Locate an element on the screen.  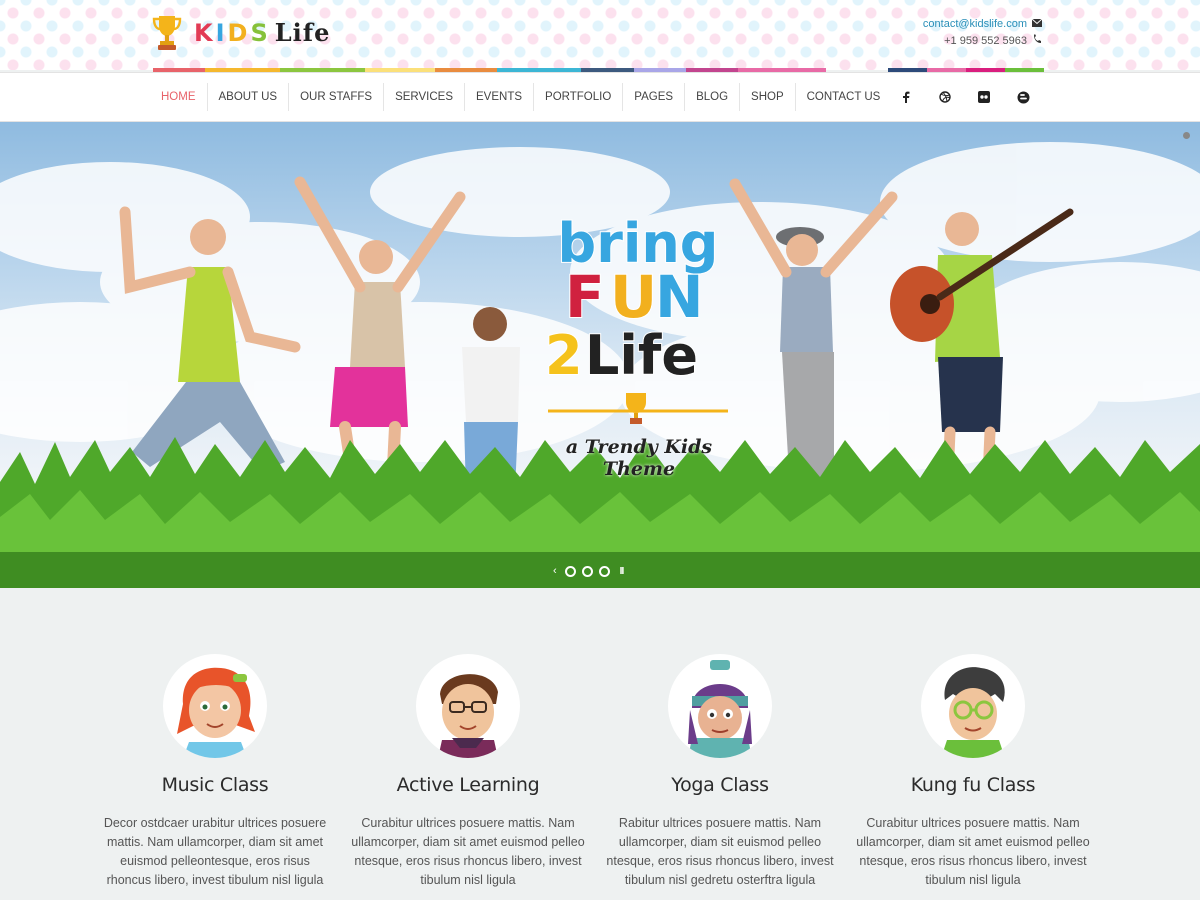
nav-item-events: EVENTS is located at coordinates (500, 97).